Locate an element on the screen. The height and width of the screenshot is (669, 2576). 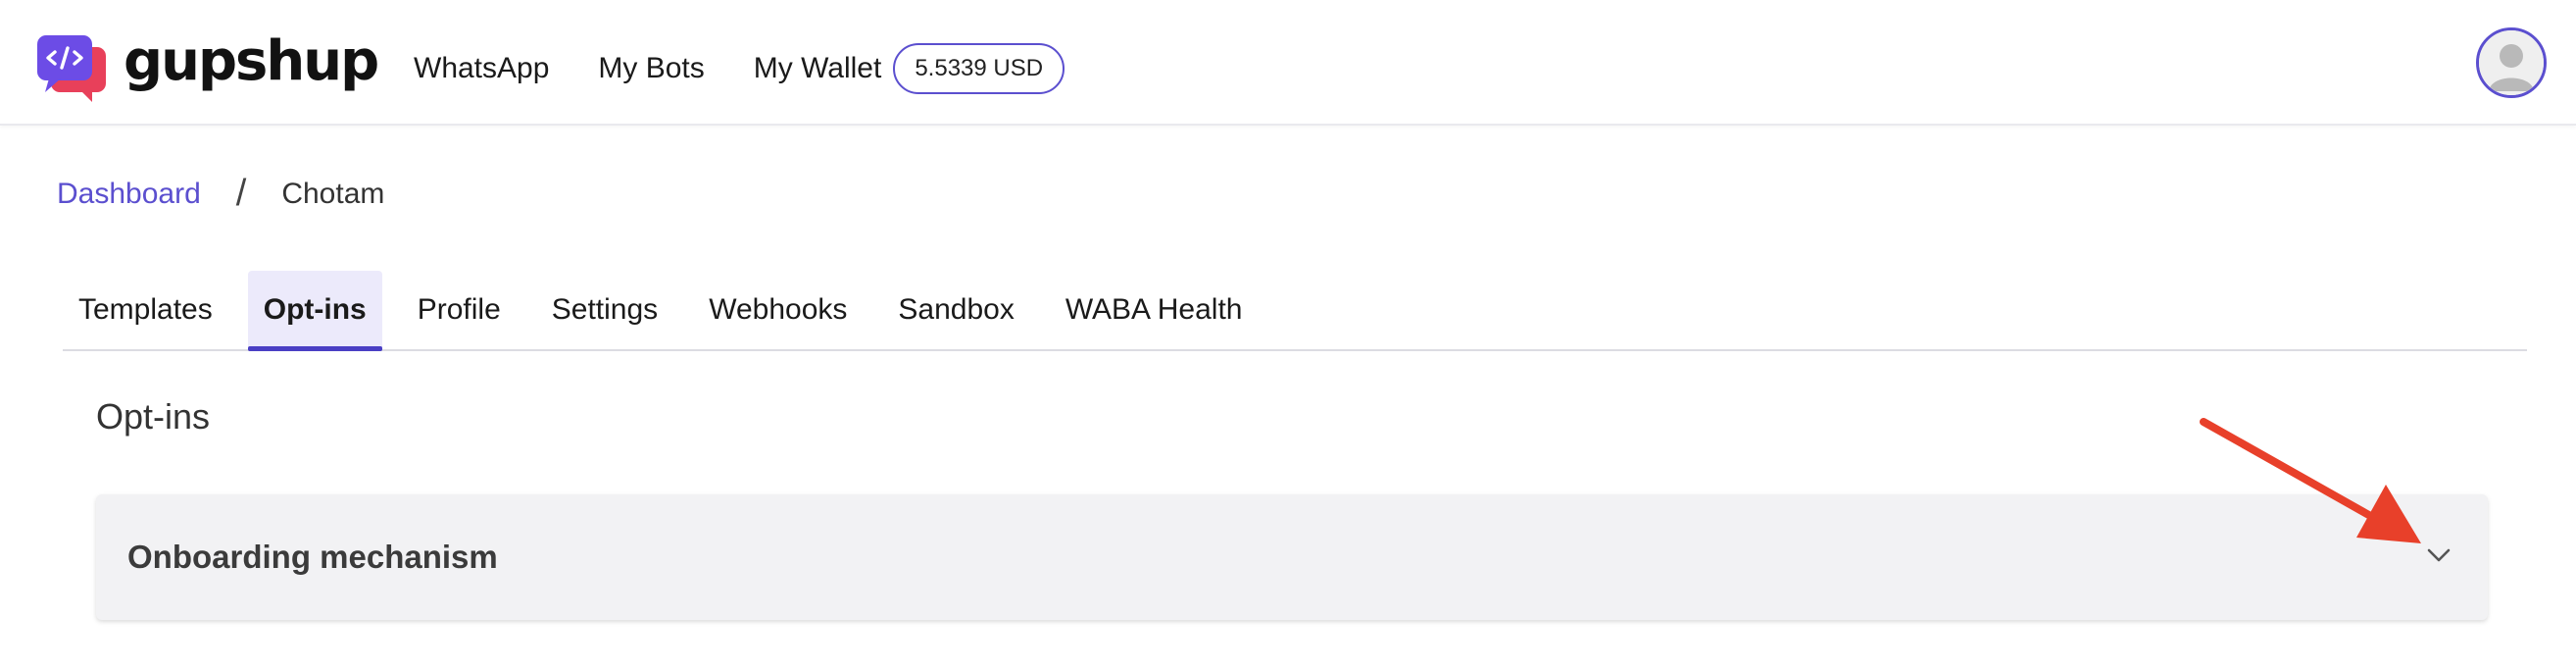
user-avatar-icon is located at coordinates (2511, 62).